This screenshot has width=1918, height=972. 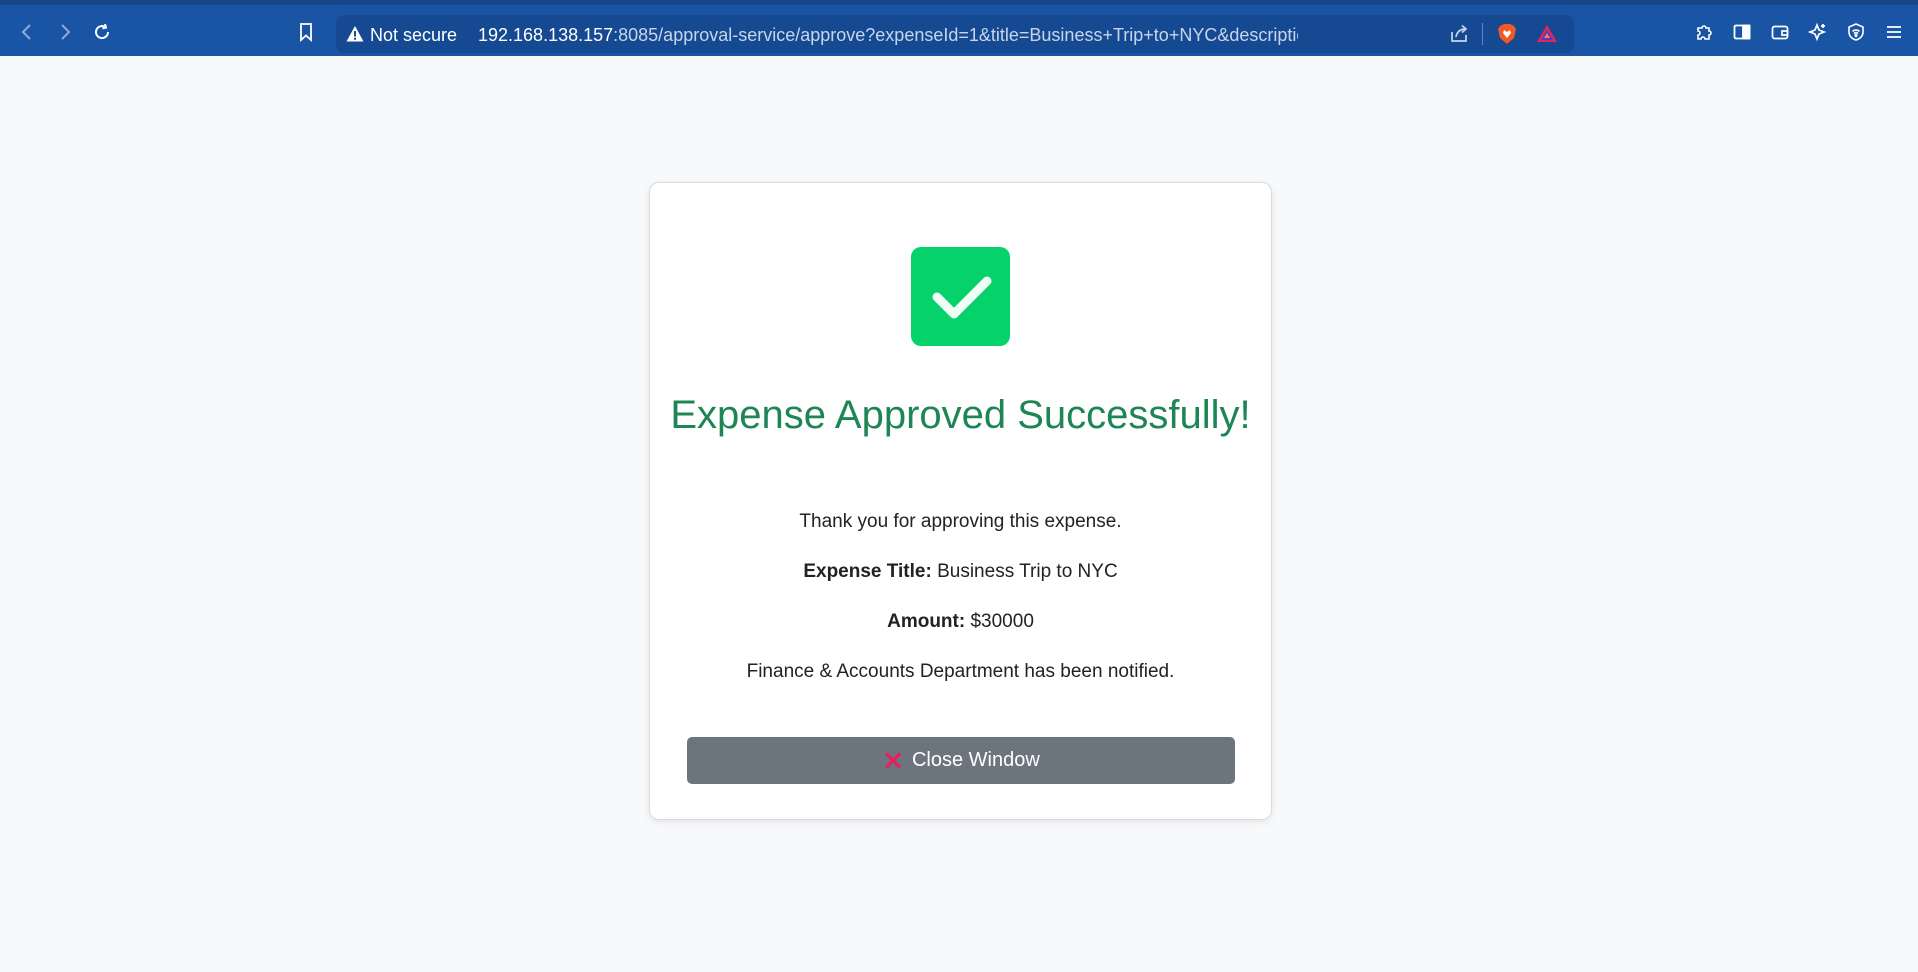 I want to click on close-window-button: ✕ Close Window, so click(x=961, y=760).